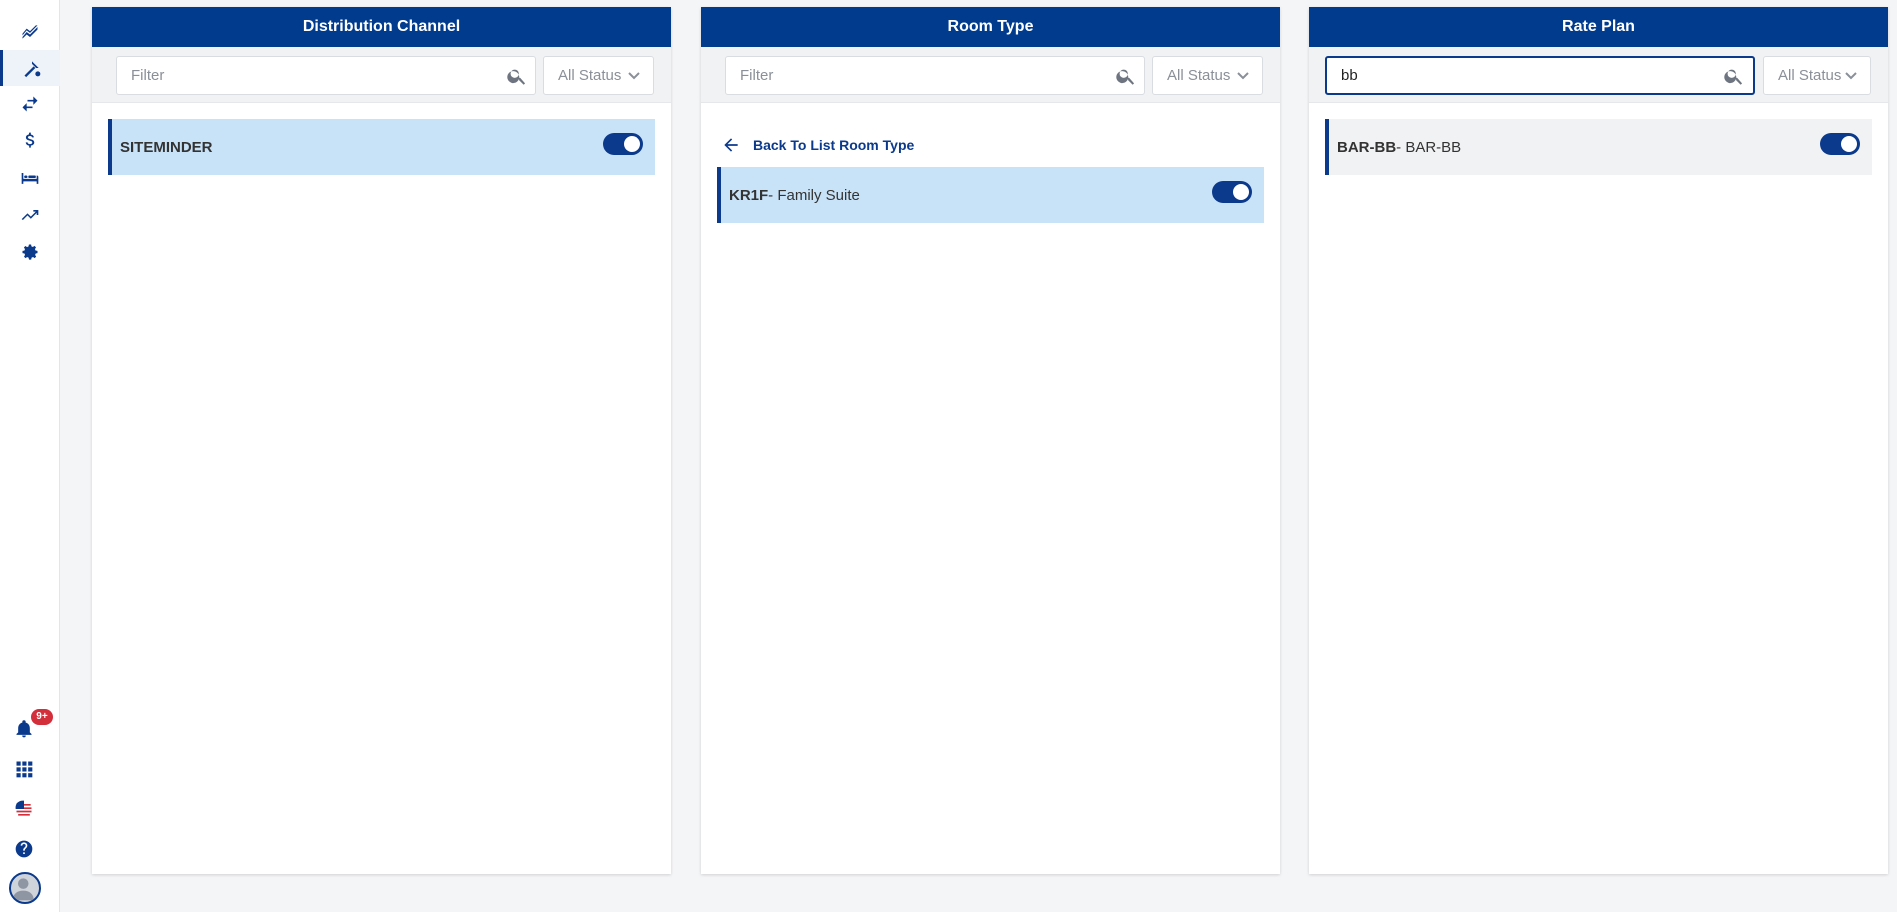 This screenshot has width=1897, height=912. I want to click on rate-plan-item-bar-bb: BAR-BB - BAR-BB, so click(1598, 147).